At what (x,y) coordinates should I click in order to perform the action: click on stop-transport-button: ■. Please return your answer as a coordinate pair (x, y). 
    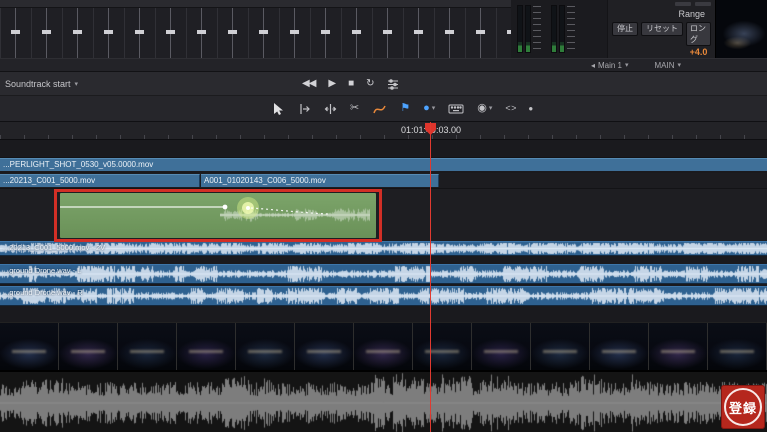
    Looking at the image, I should click on (351, 83).